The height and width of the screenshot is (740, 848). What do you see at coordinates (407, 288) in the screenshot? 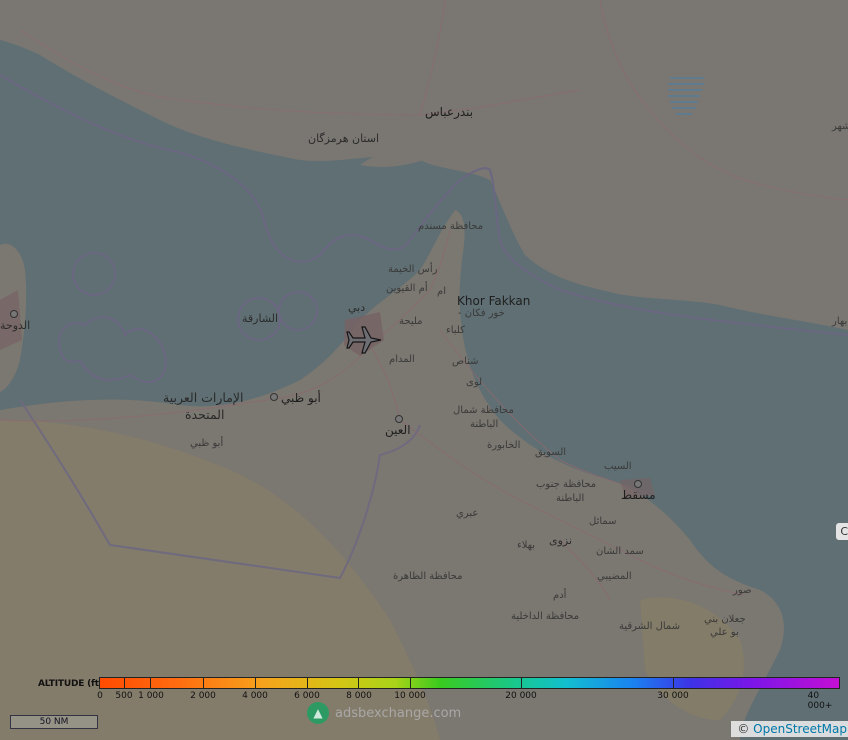
I see `label-umm-al-quwain: أم القيوين` at bounding box center [407, 288].